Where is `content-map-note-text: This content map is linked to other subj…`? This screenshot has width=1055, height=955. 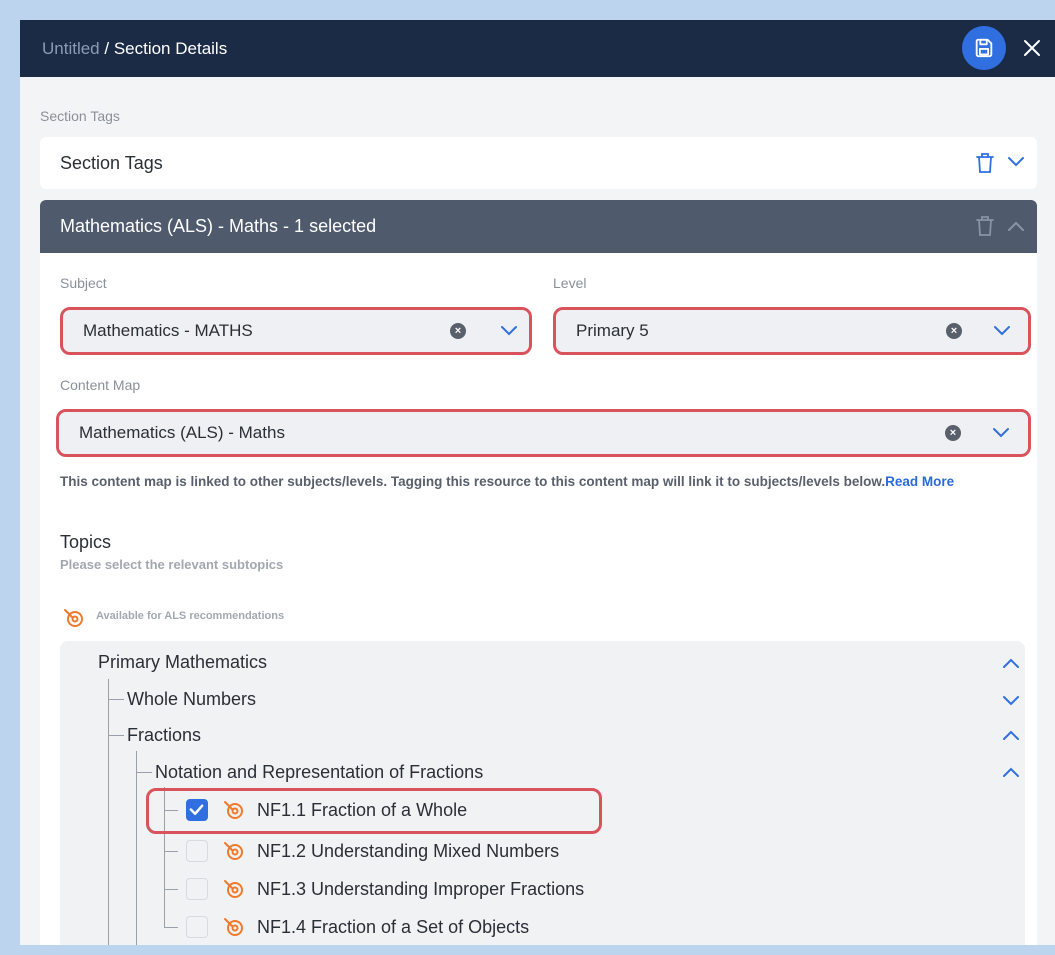 content-map-note-text: This content map is linked to other subj… is located at coordinates (473, 481).